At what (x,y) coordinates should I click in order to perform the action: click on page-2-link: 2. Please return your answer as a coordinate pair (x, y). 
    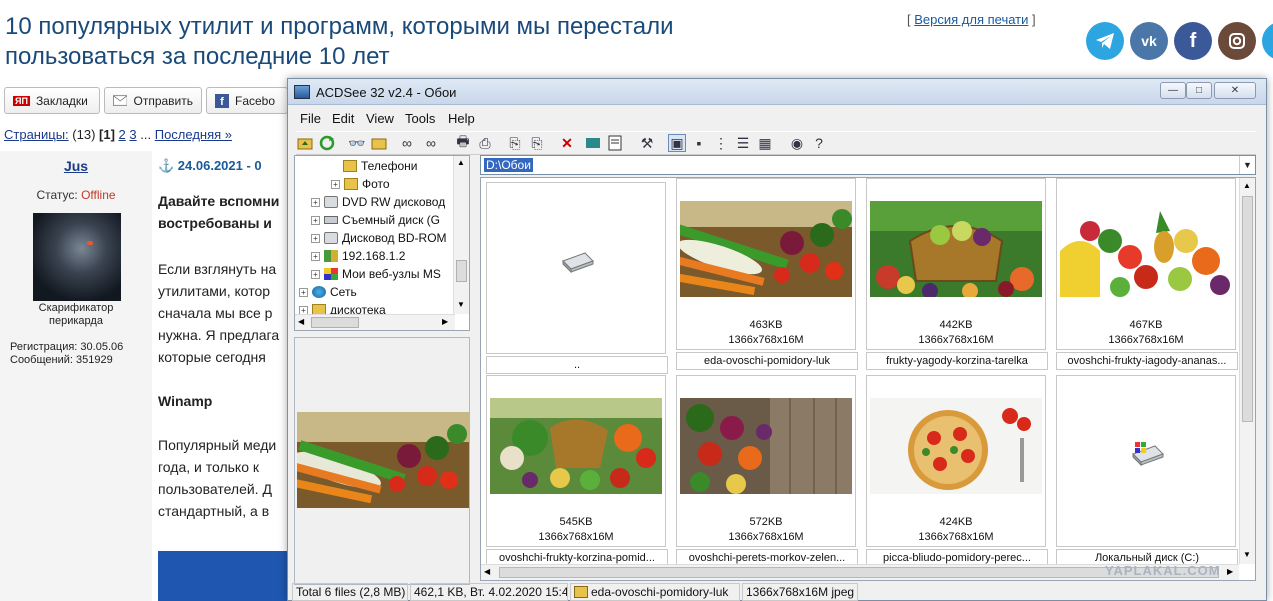
    Looking at the image, I should click on (122, 134).